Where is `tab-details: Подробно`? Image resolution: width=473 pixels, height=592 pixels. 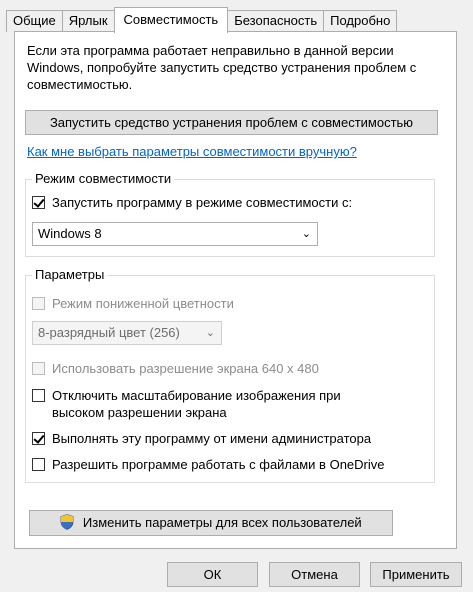
tab-details: Подробно is located at coordinates (360, 21).